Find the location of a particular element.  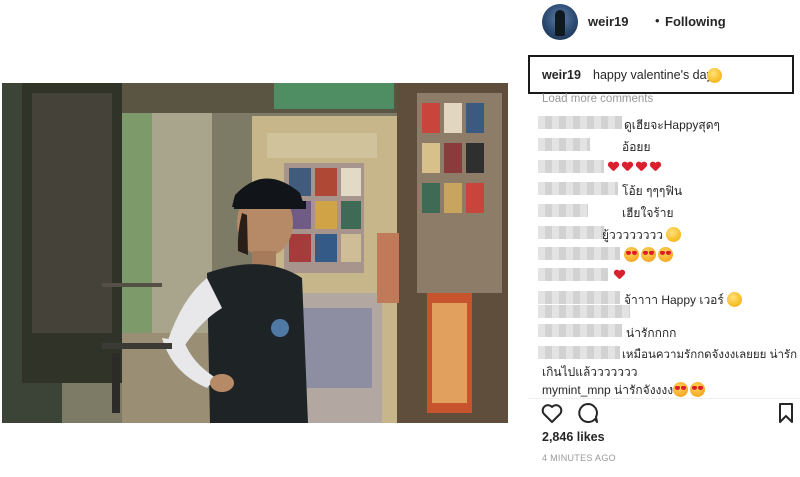

post-timestamp: 4 MINUTES AGO is located at coordinates (579, 458).